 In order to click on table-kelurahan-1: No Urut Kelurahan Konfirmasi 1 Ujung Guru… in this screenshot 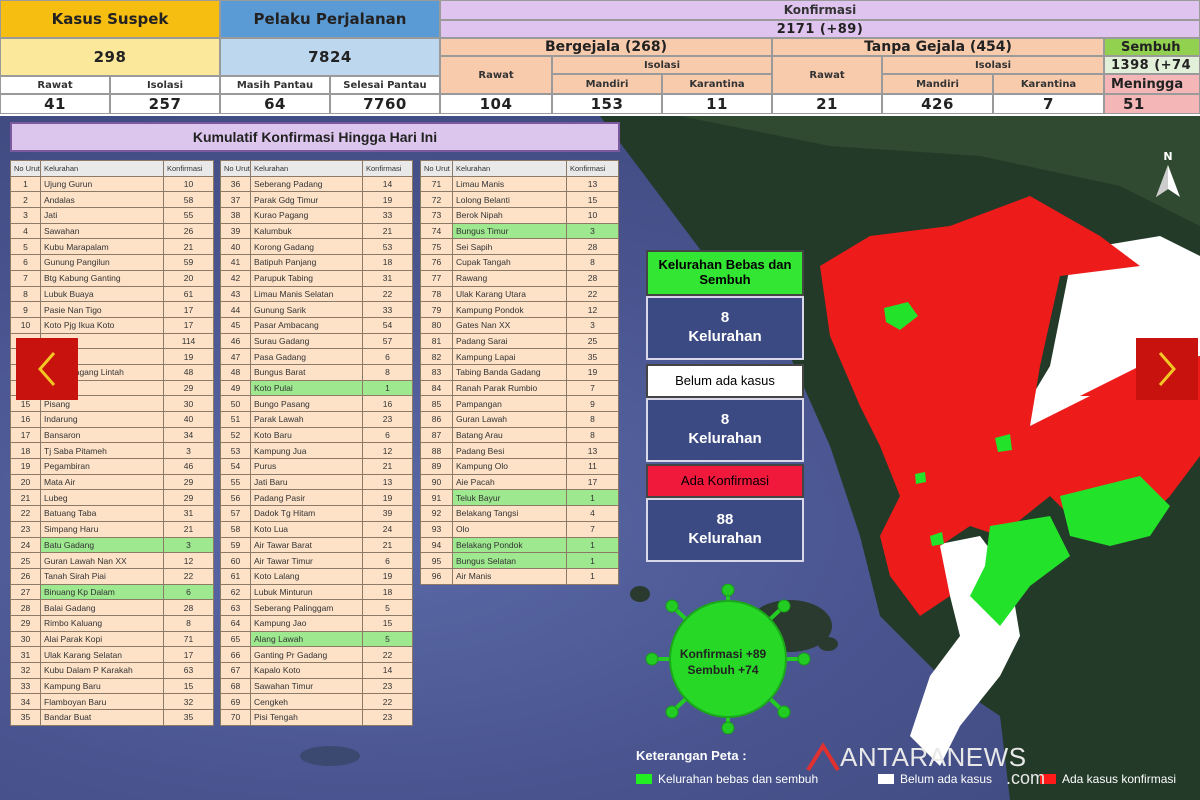, I will do `click(112, 443)`.